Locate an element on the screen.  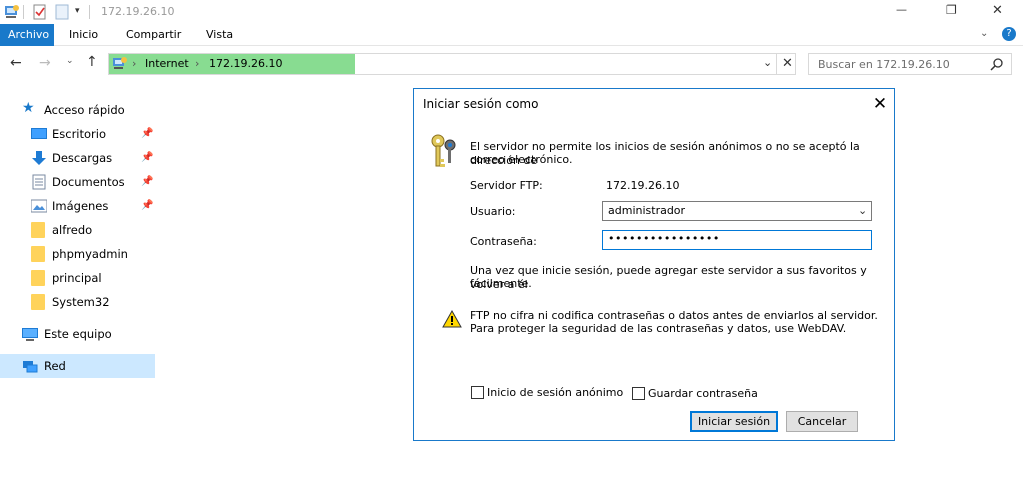
sidebar-item-phpmyadmin: phpmyadmin is located at coordinates (77, 254).